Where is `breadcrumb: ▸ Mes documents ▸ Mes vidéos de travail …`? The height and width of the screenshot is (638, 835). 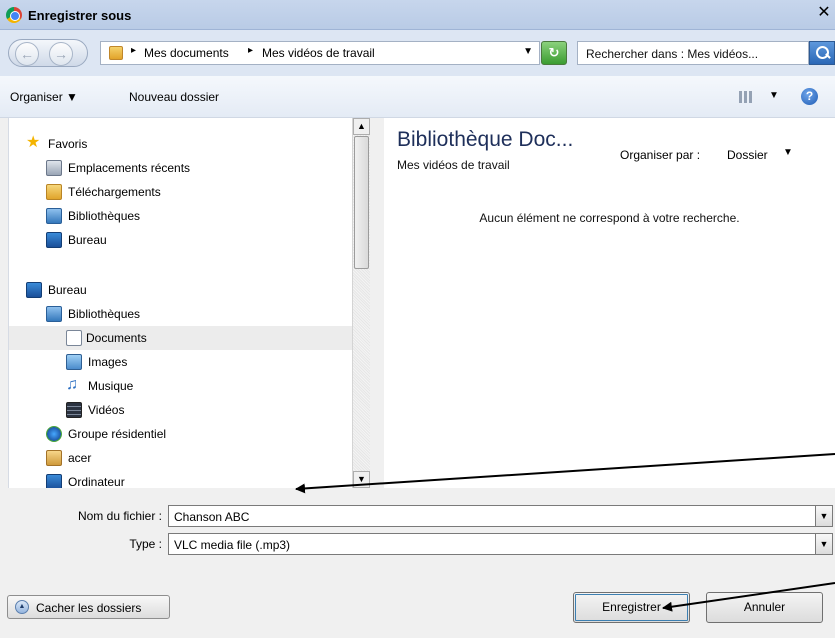
breadcrumb: ▸ Mes documents ▸ Mes vidéos de travail … is located at coordinates (320, 53).